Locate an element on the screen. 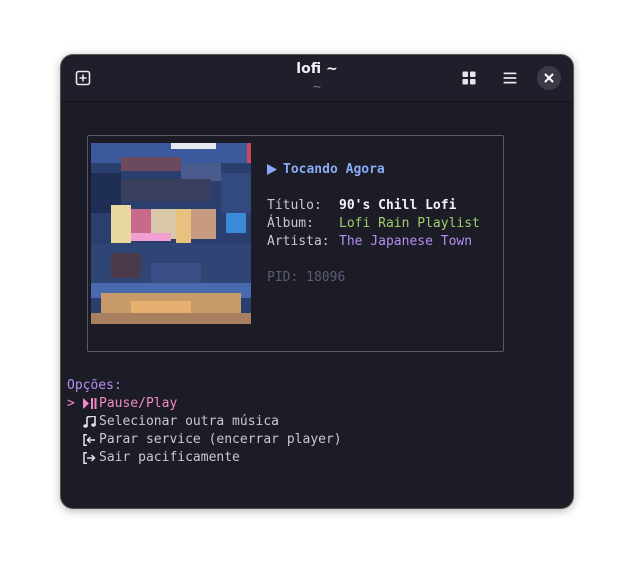  close-icon is located at coordinates (549, 78).